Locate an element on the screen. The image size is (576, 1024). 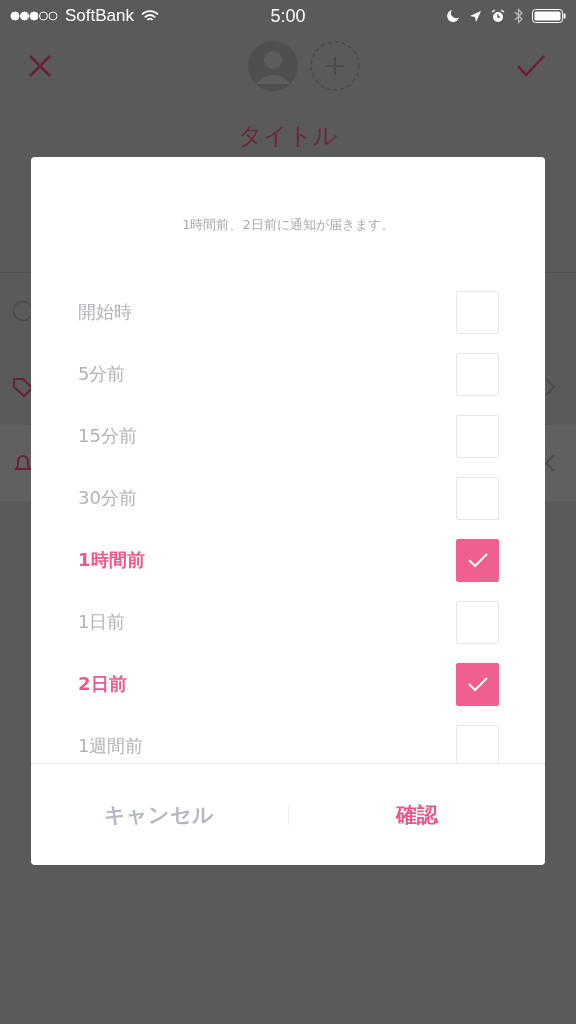
status-time: 5:00 is located at coordinates (288, 16).